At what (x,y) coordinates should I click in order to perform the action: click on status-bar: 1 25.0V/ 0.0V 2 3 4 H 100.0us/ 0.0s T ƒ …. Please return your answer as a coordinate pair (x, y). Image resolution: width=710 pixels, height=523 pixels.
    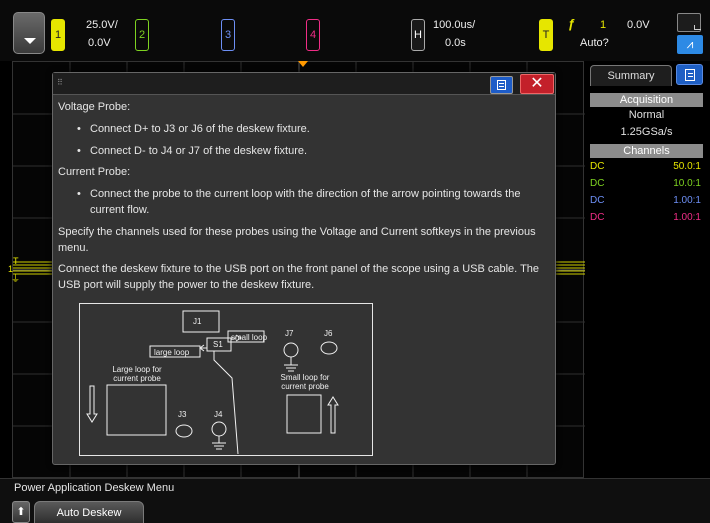
    Looking at the image, I should click on (355, 30).